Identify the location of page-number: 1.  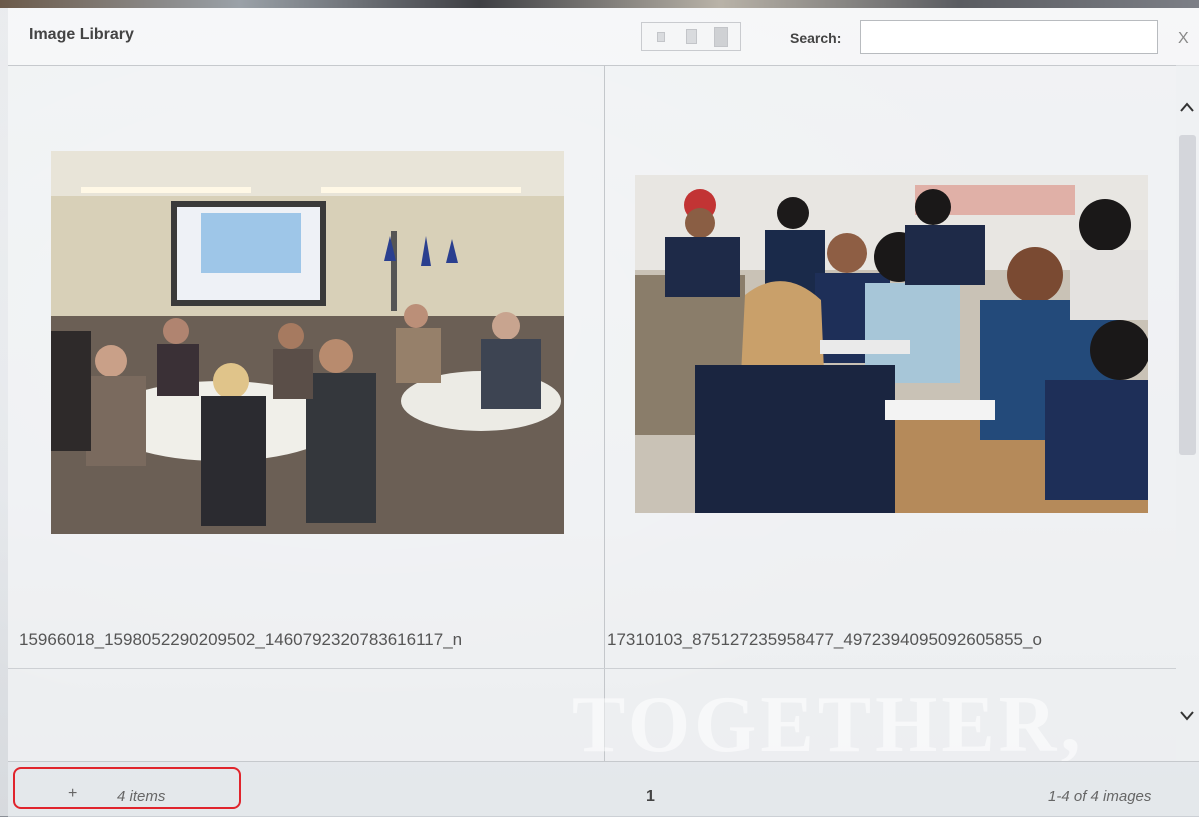
(650, 797).